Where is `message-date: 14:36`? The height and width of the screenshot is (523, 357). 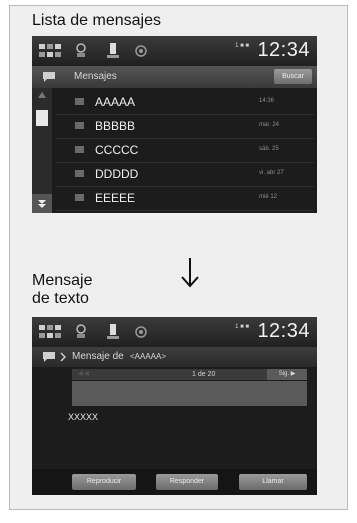
message-date: 14:36 is located at coordinates (267, 101).